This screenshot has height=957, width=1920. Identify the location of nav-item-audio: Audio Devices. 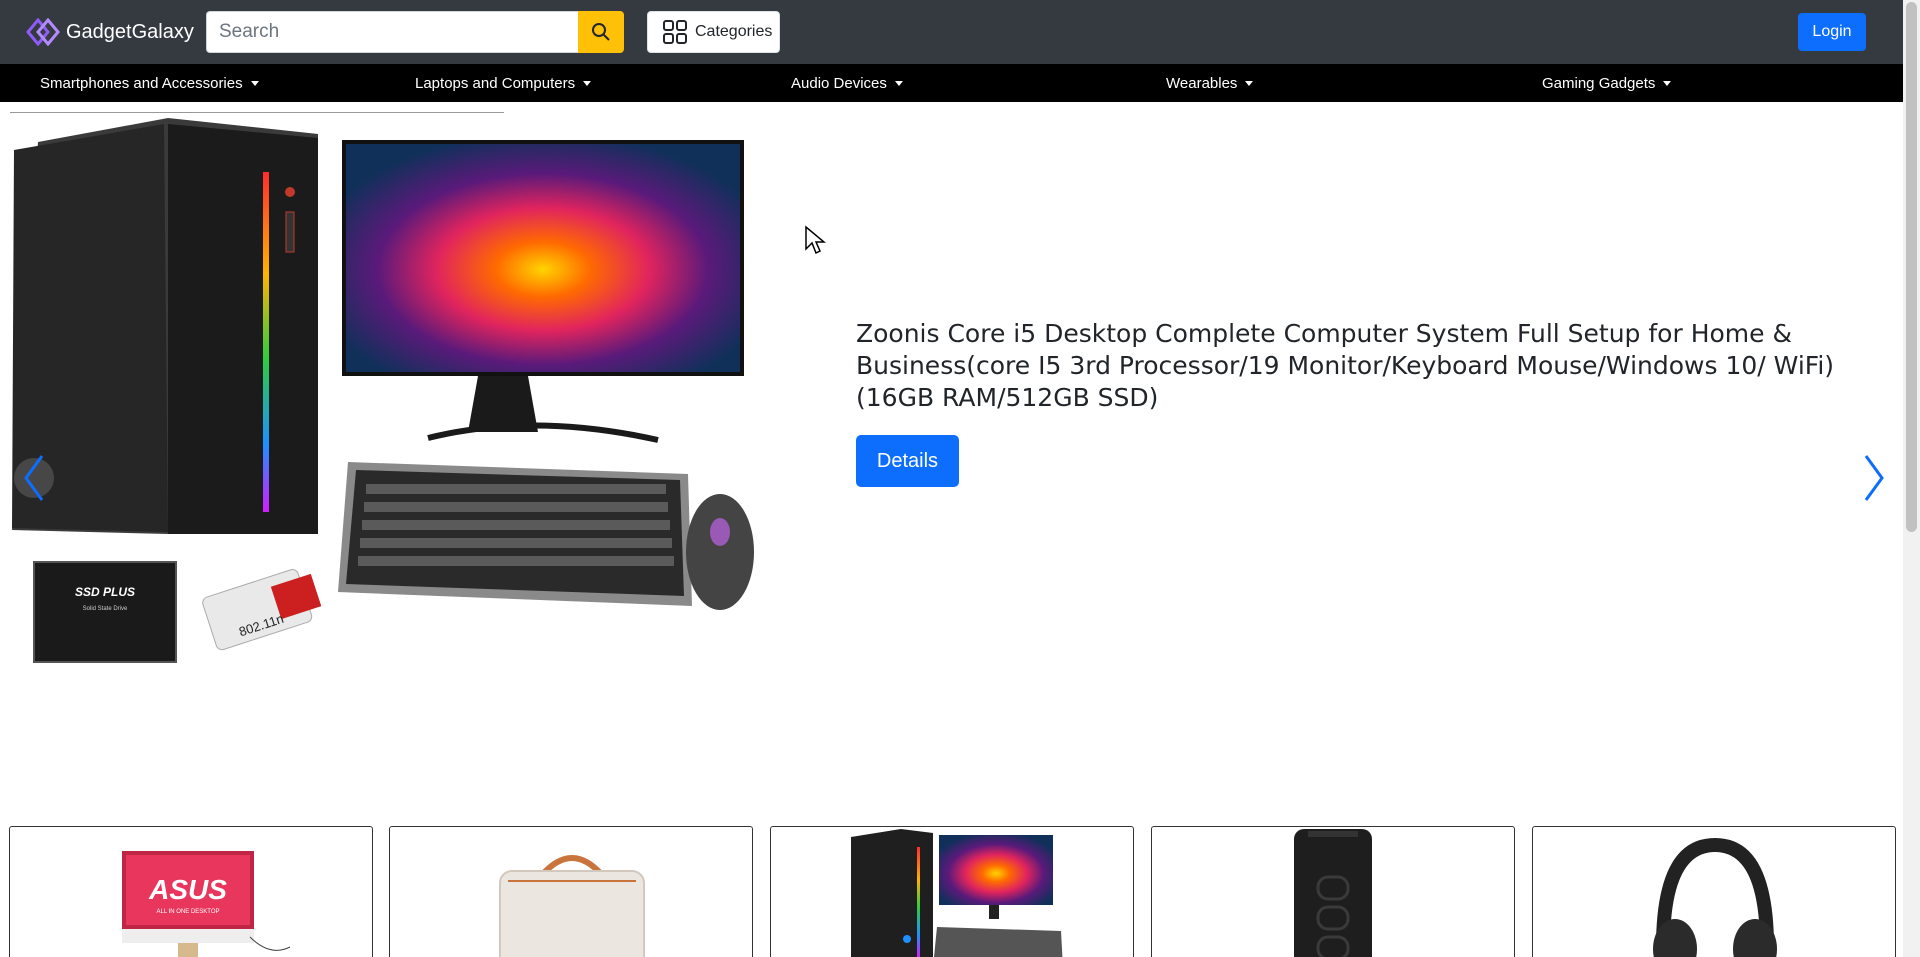
(847, 83).